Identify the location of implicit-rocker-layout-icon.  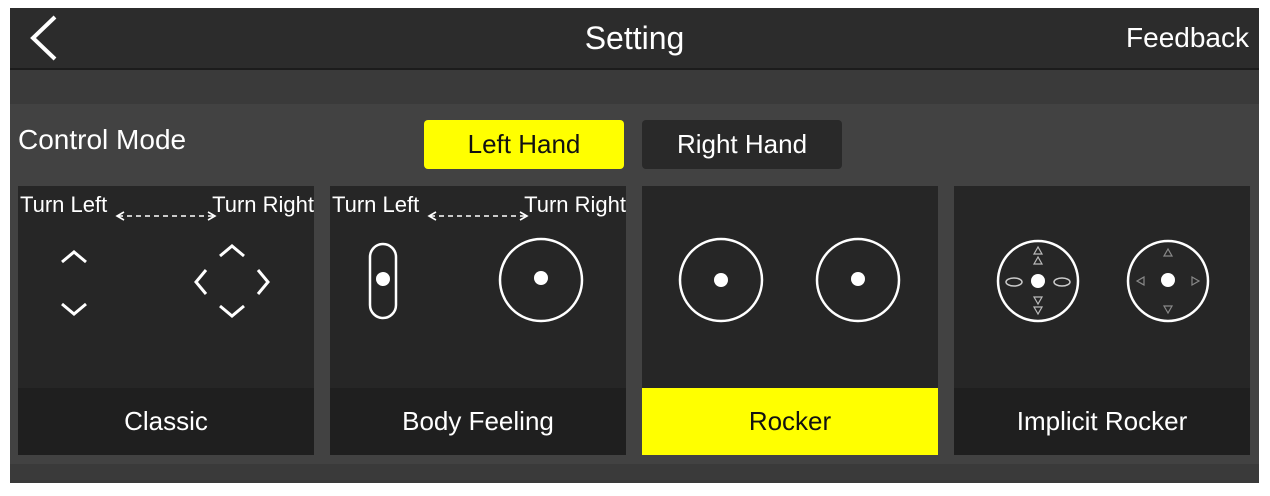
(1103, 281).